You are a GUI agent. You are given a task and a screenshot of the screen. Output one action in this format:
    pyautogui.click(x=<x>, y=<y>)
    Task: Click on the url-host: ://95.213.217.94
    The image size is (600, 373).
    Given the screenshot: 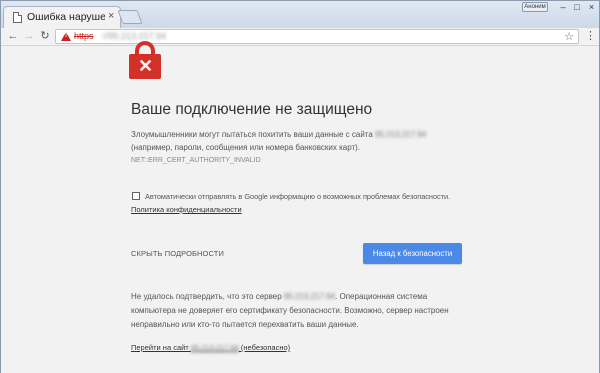 What is the action you would take?
    pyautogui.click(x=134, y=36)
    